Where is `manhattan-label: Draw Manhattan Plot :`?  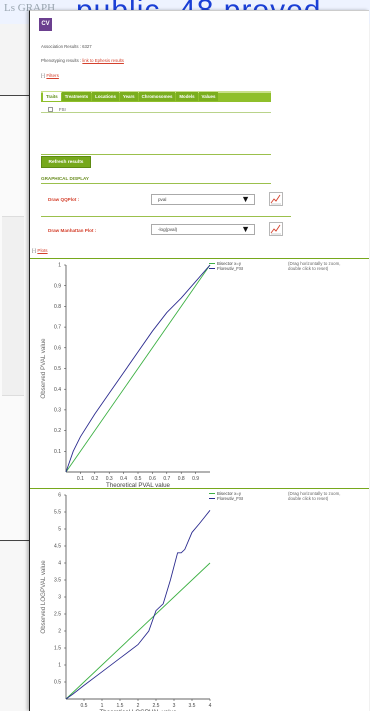
manhattan-label: Draw Manhattan Plot : is located at coordinates (72, 230).